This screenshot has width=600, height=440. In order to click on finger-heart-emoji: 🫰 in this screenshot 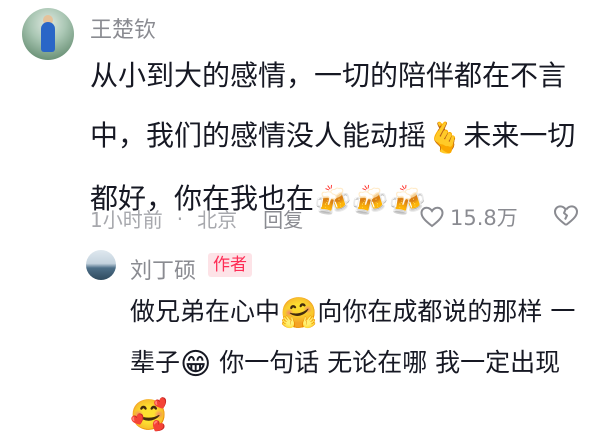, I will do `click(445, 138)`.